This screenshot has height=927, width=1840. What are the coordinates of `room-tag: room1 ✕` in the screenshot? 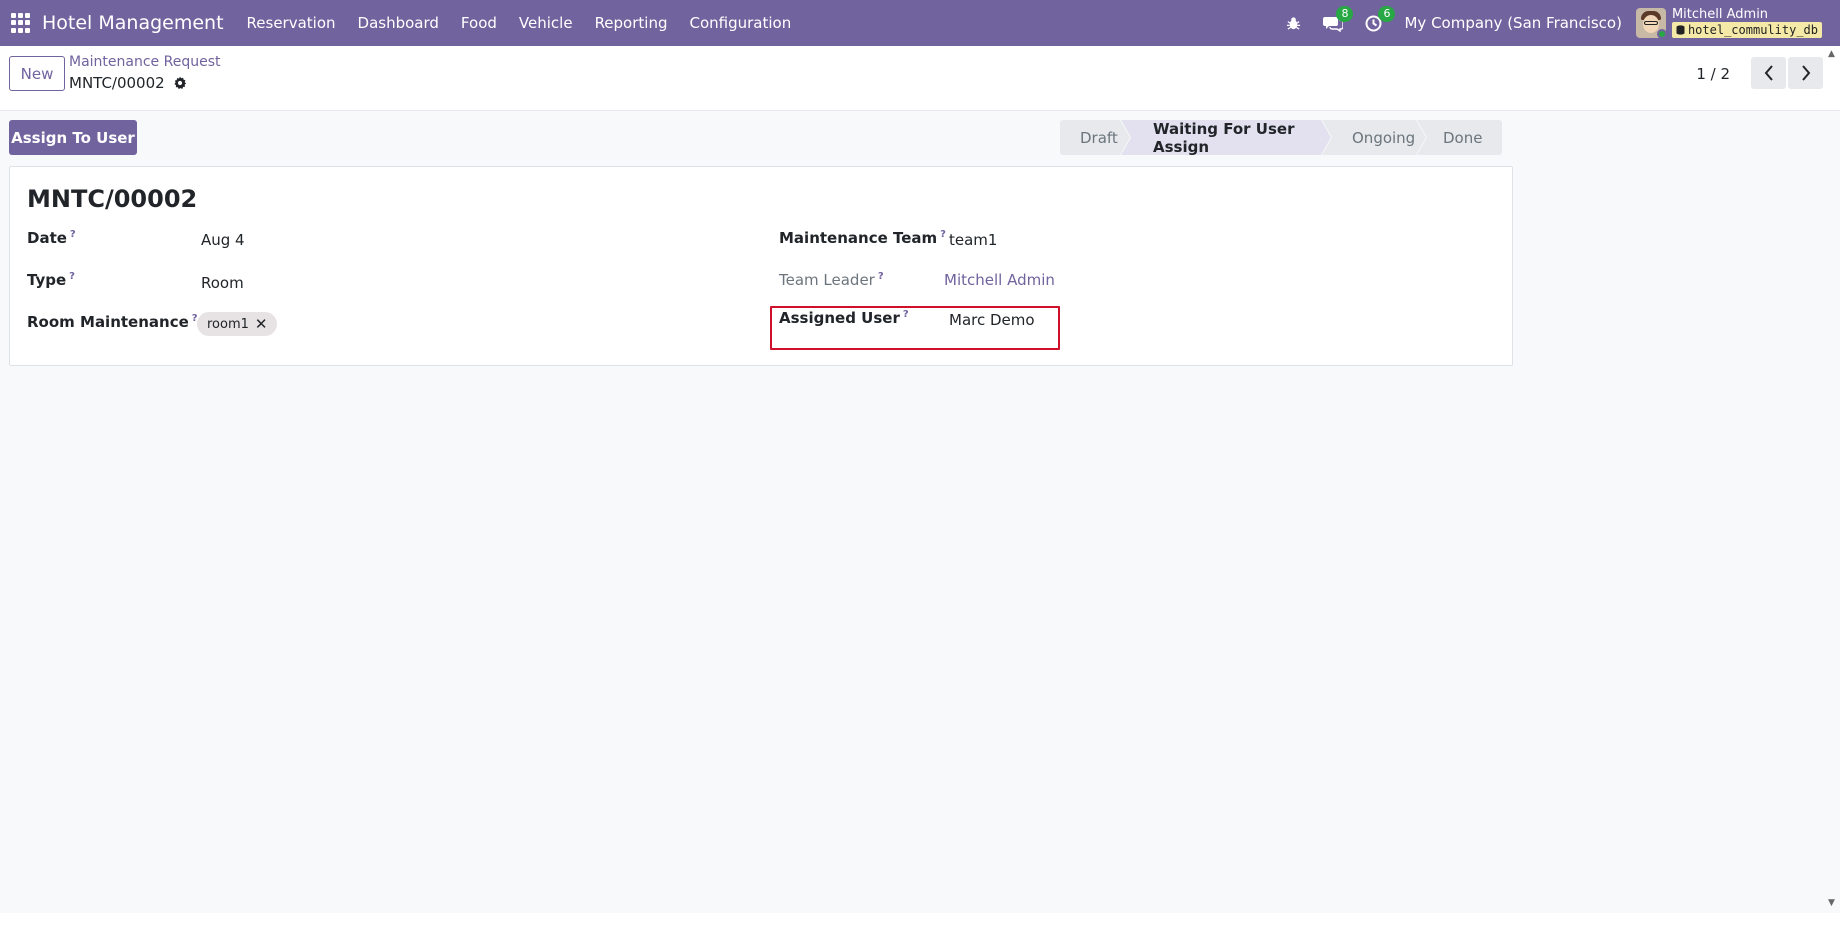 It's located at (237, 324).